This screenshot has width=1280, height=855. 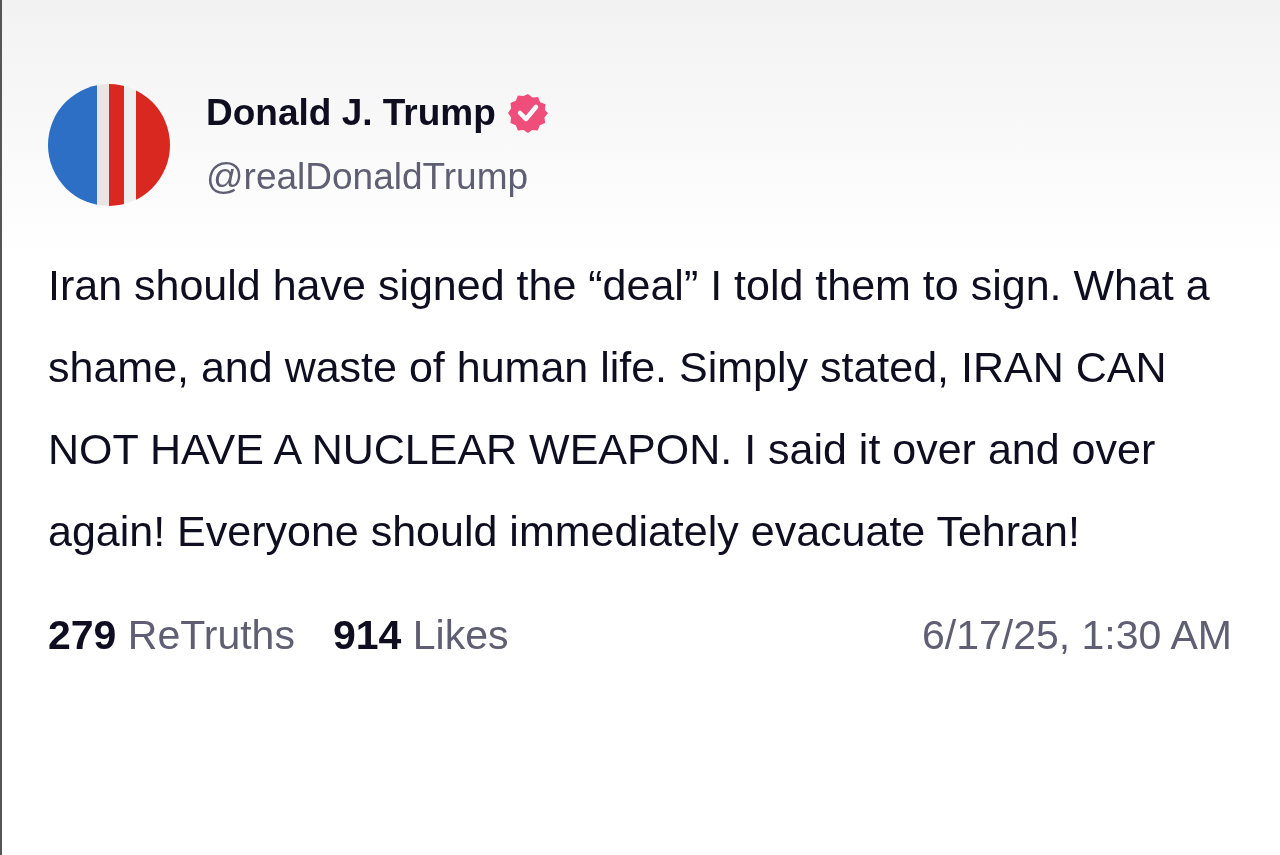 I want to click on author-name: Donald J. Trump, so click(x=351, y=113).